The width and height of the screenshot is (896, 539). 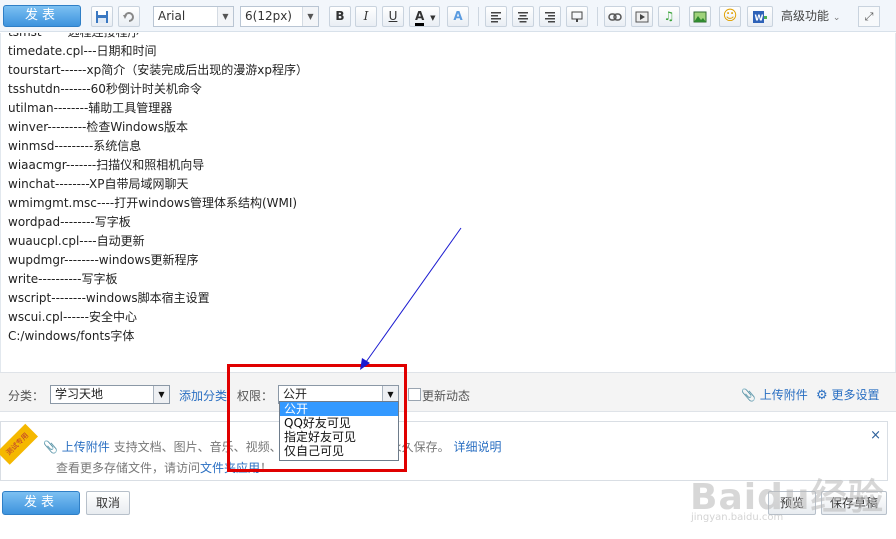 I want to click on category-value: 学习天地, so click(x=79, y=394).